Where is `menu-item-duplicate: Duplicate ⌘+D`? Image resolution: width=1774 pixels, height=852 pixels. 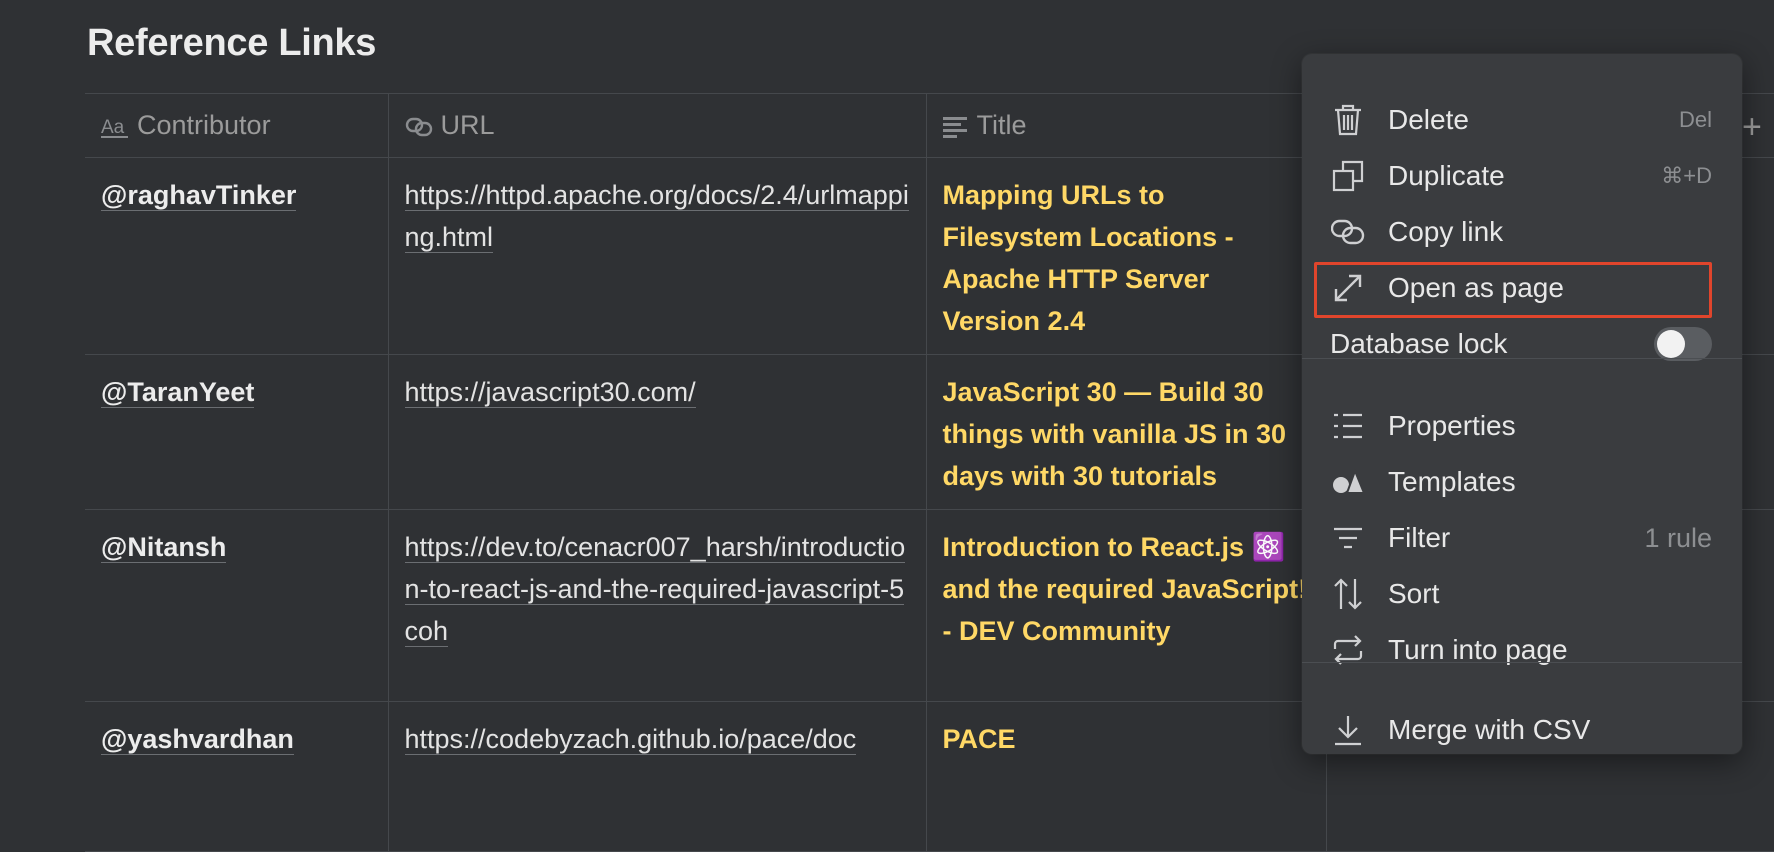
menu-item-duplicate: Duplicate ⌘+D is located at coordinates (1522, 176).